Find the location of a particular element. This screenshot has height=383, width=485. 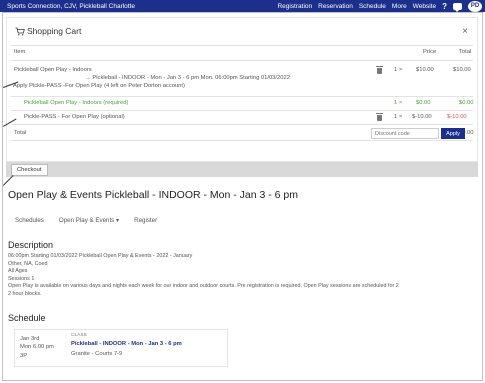

tab-register: Register is located at coordinates (145, 220).